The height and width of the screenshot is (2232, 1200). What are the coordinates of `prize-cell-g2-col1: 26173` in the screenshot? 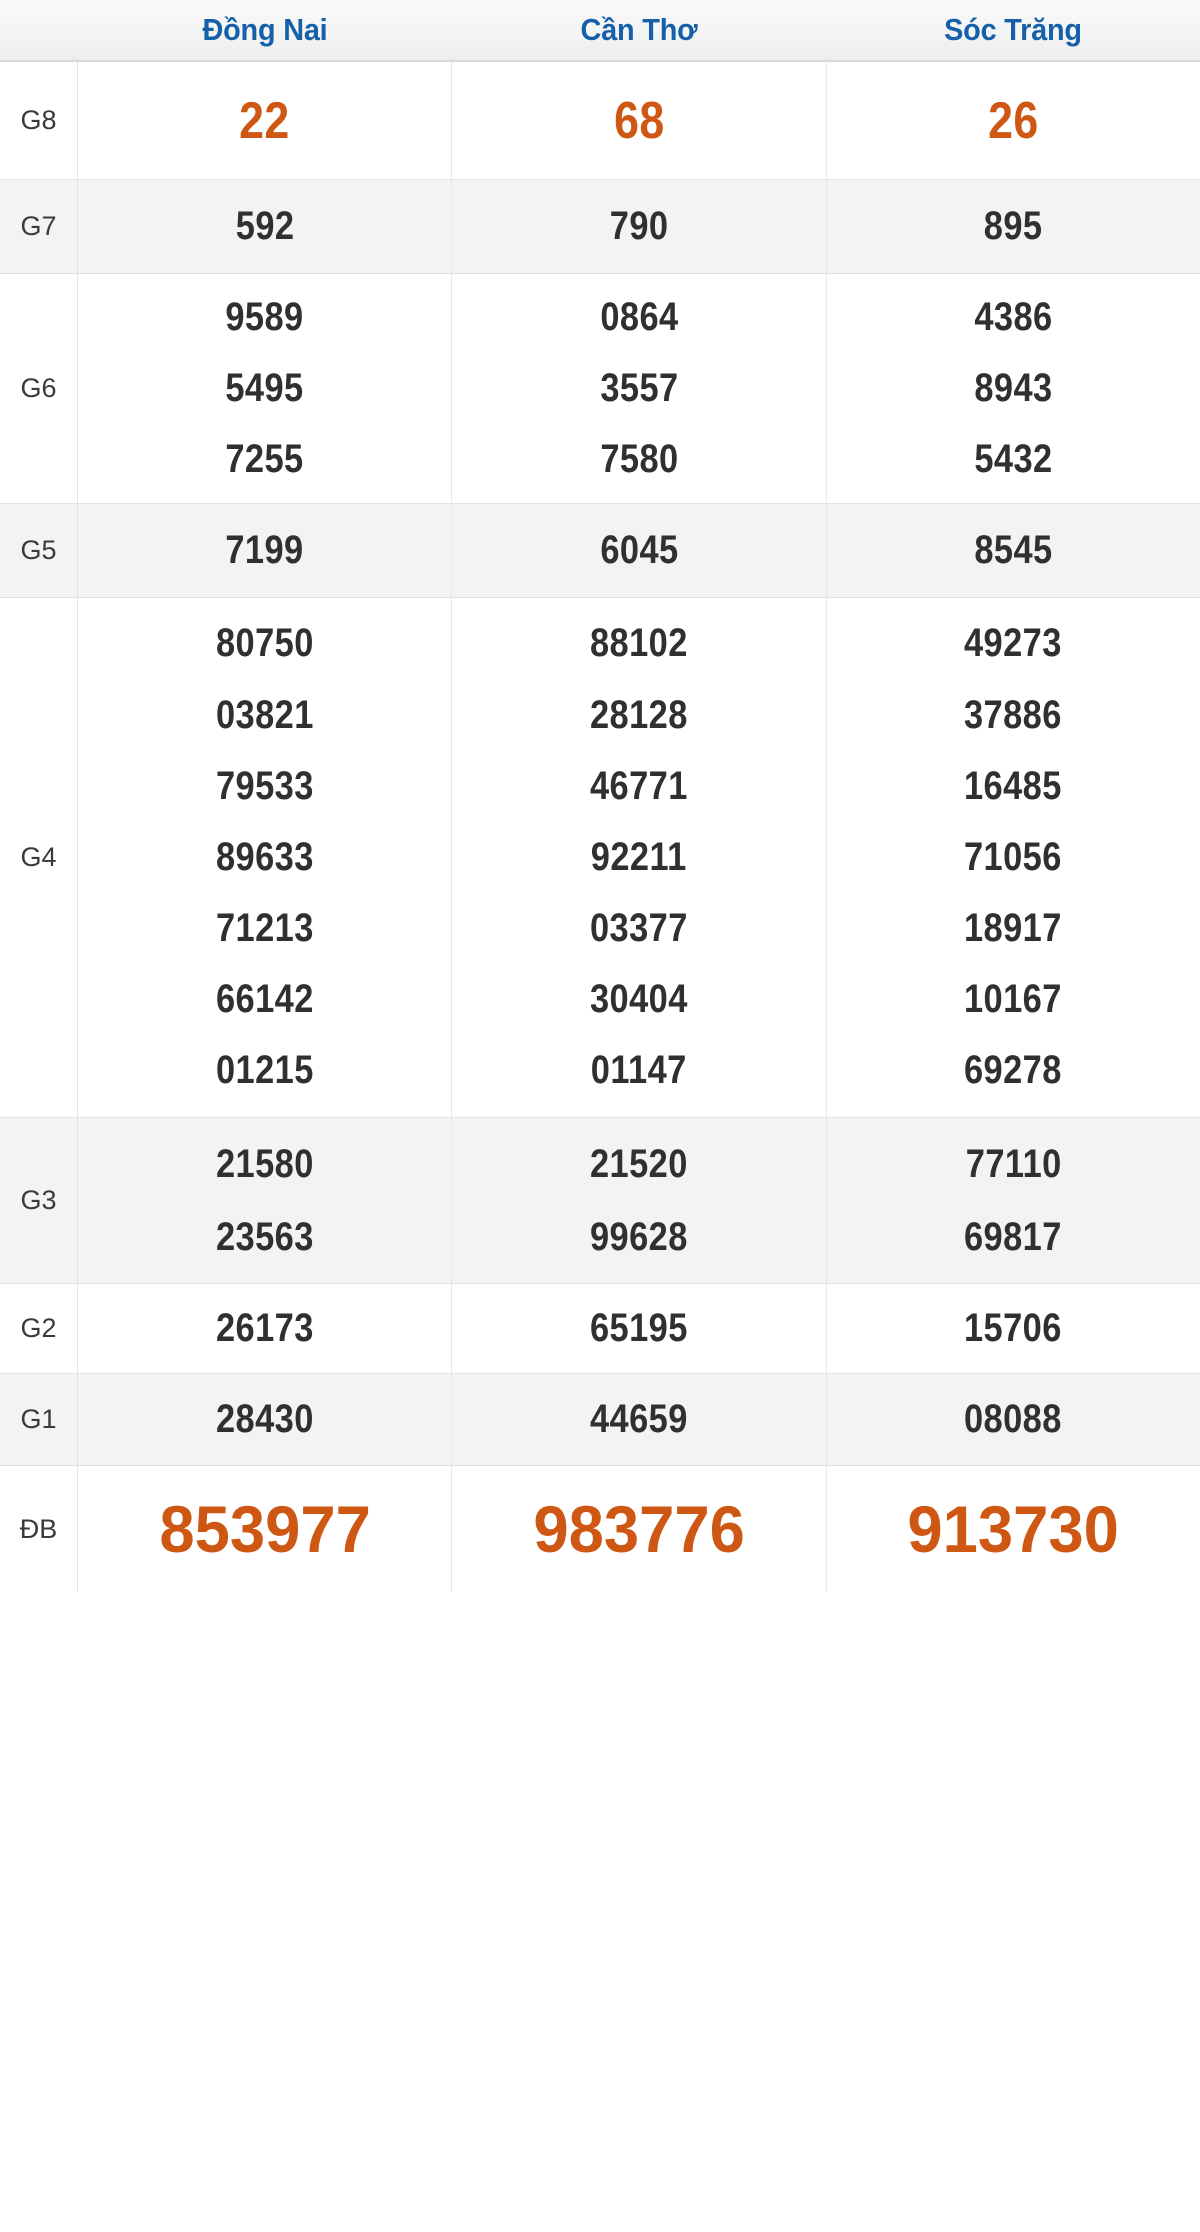 It's located at (265, 1328).